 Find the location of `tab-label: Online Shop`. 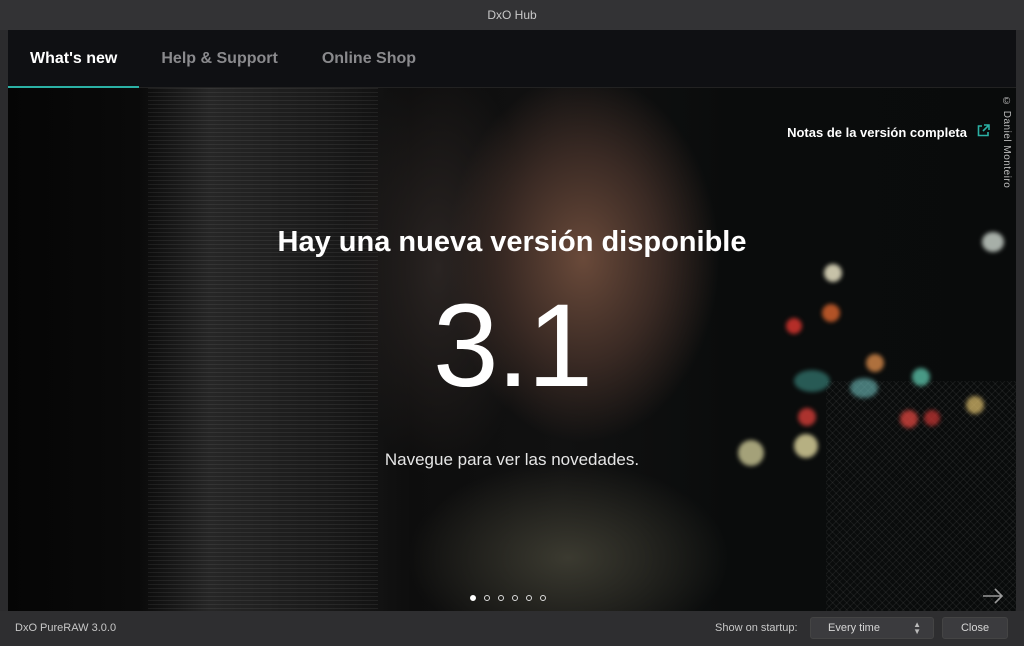

tab-label: Online Shop is located at coordinates (369, 58).